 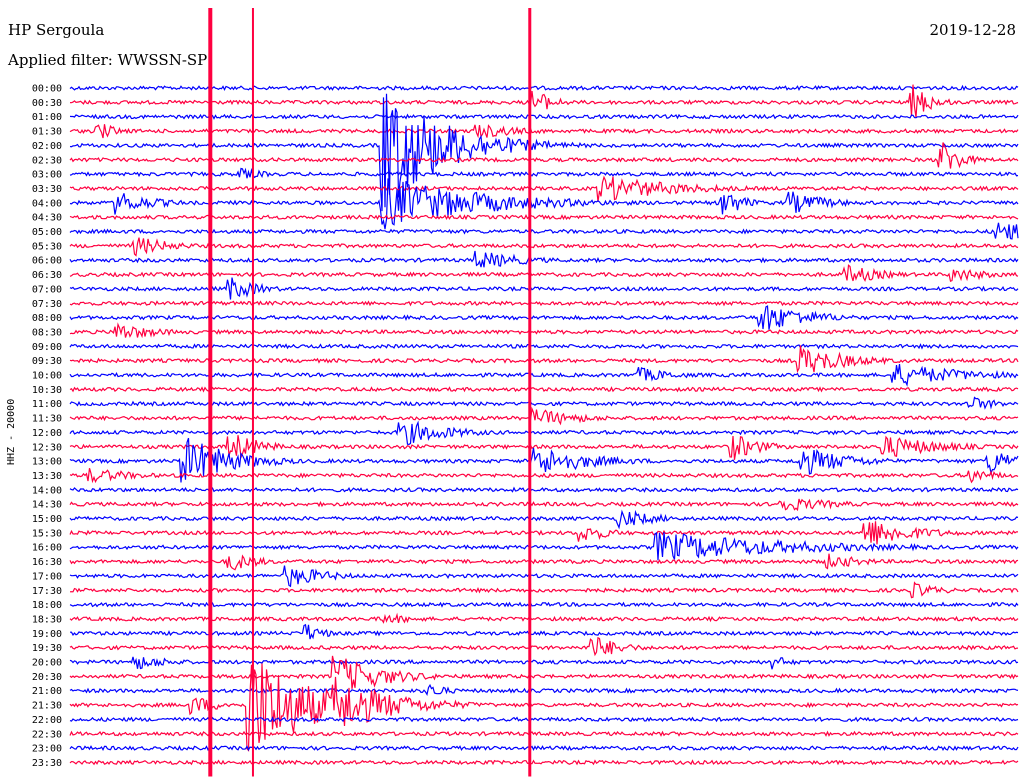 What do you see at coordinates (47, 677) in the screenshot?
I see `time-label: 20:30` at bounding box center [47, 677].